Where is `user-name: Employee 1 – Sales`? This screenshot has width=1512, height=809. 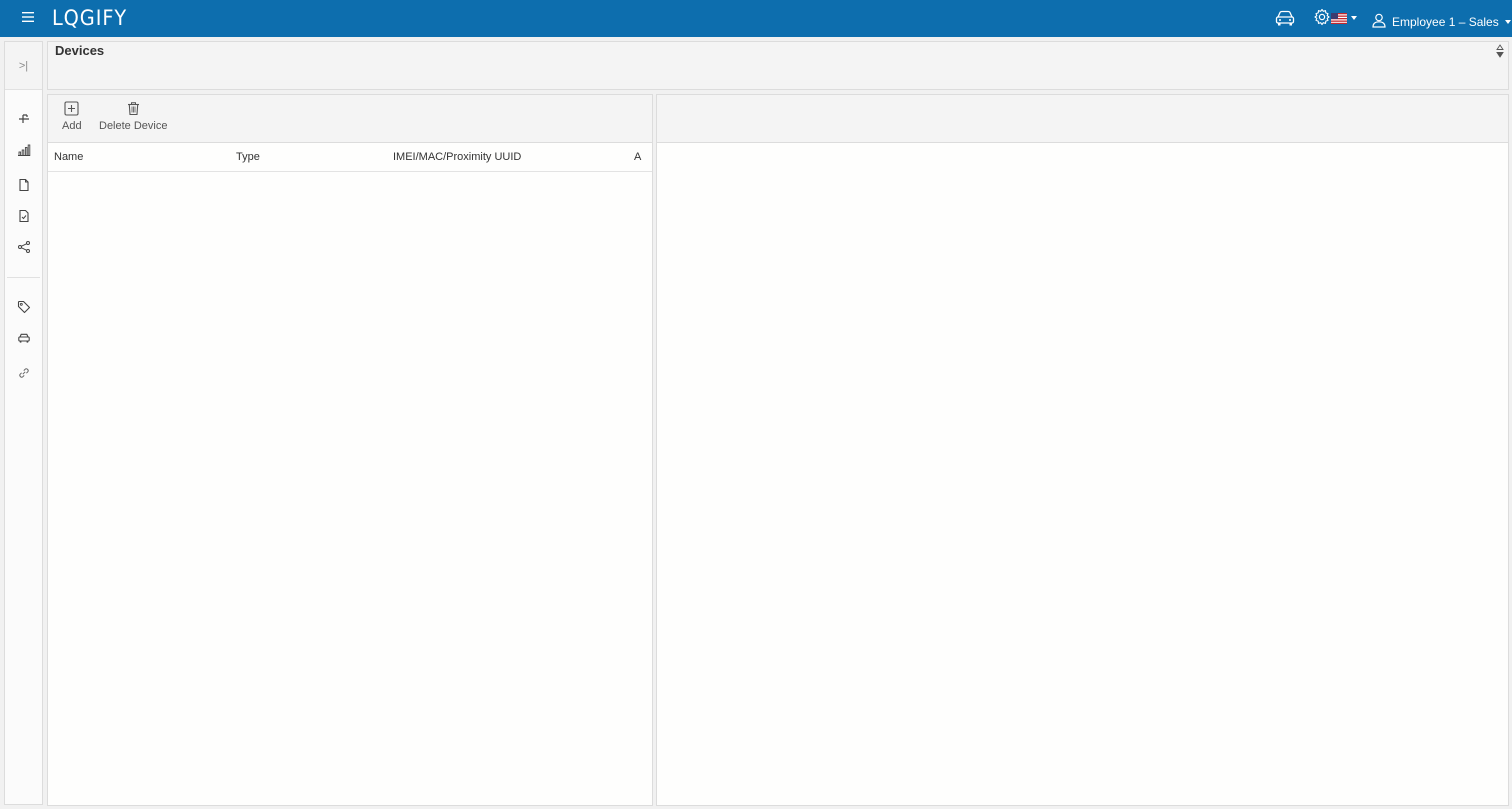 user-name: Employee 1 – Sales is located at coordinates (1445, 21).